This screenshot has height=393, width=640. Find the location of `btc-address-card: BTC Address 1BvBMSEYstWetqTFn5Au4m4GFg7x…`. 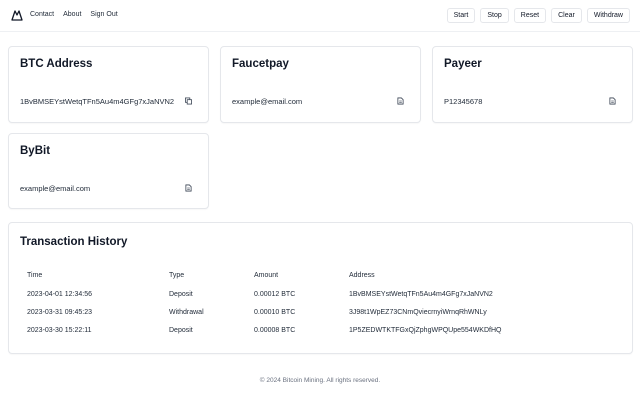

btc-address-card: BTC Address 1BvBMSEYstWetqTFn5Au4m4GFg7x… is located at coordinates (108, 84).